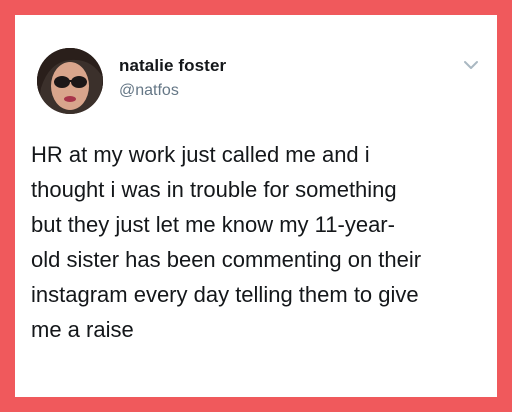 The height and width of the screenshot is (412, 512). I want to click on chevron-down-icon, so click(471, 65).